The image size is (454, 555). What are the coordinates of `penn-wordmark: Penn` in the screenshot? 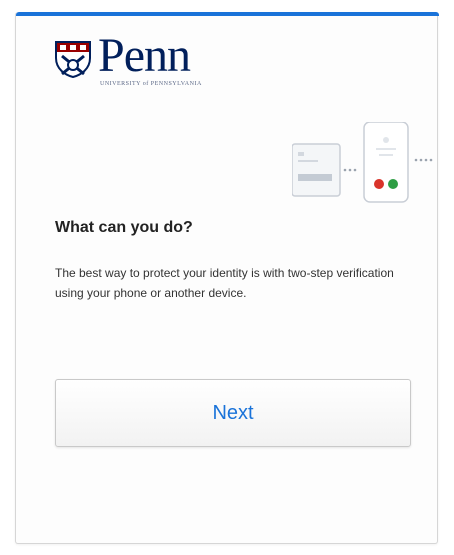 It's located at (144, 55).